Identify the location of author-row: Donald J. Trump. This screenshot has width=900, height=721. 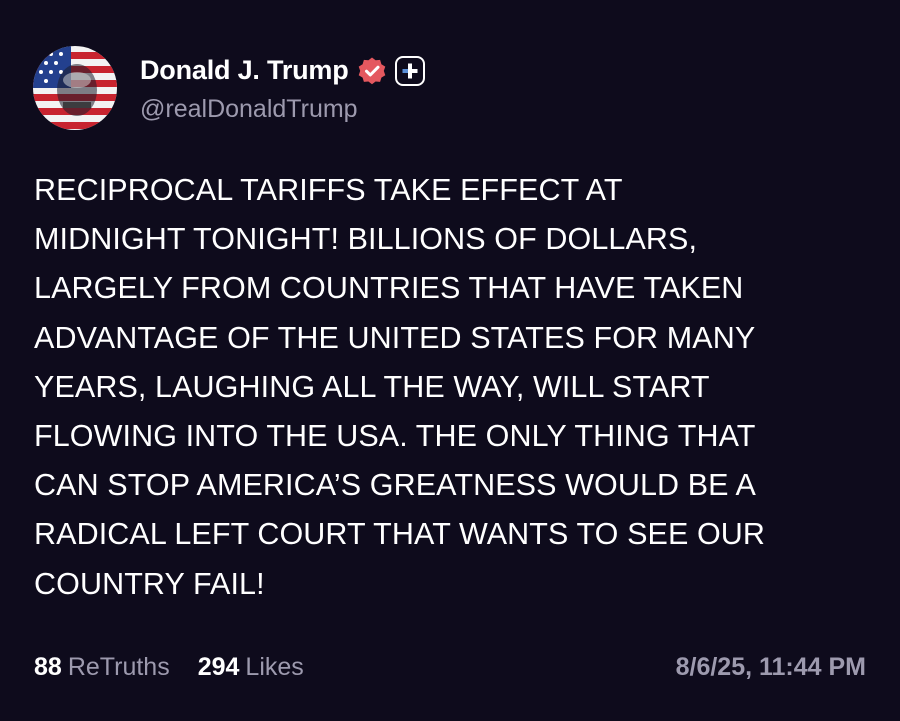
(282, 70).